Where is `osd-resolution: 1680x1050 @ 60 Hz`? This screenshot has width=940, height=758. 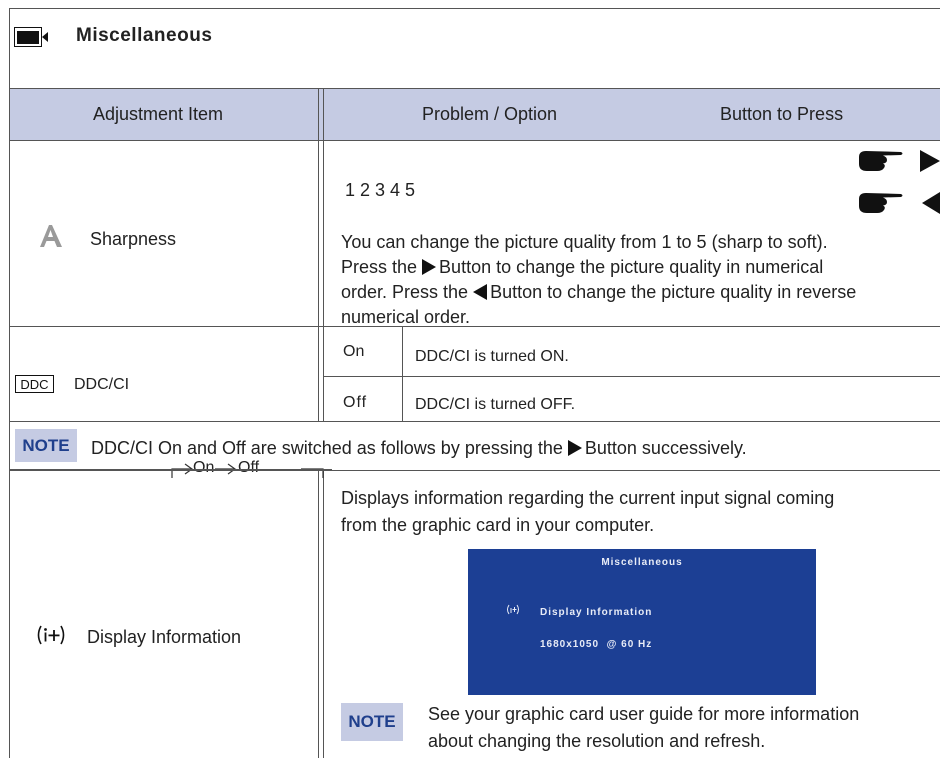 osd-resolution: 1680x1050 @ 60 Hz is located at coordinates (596, 644).